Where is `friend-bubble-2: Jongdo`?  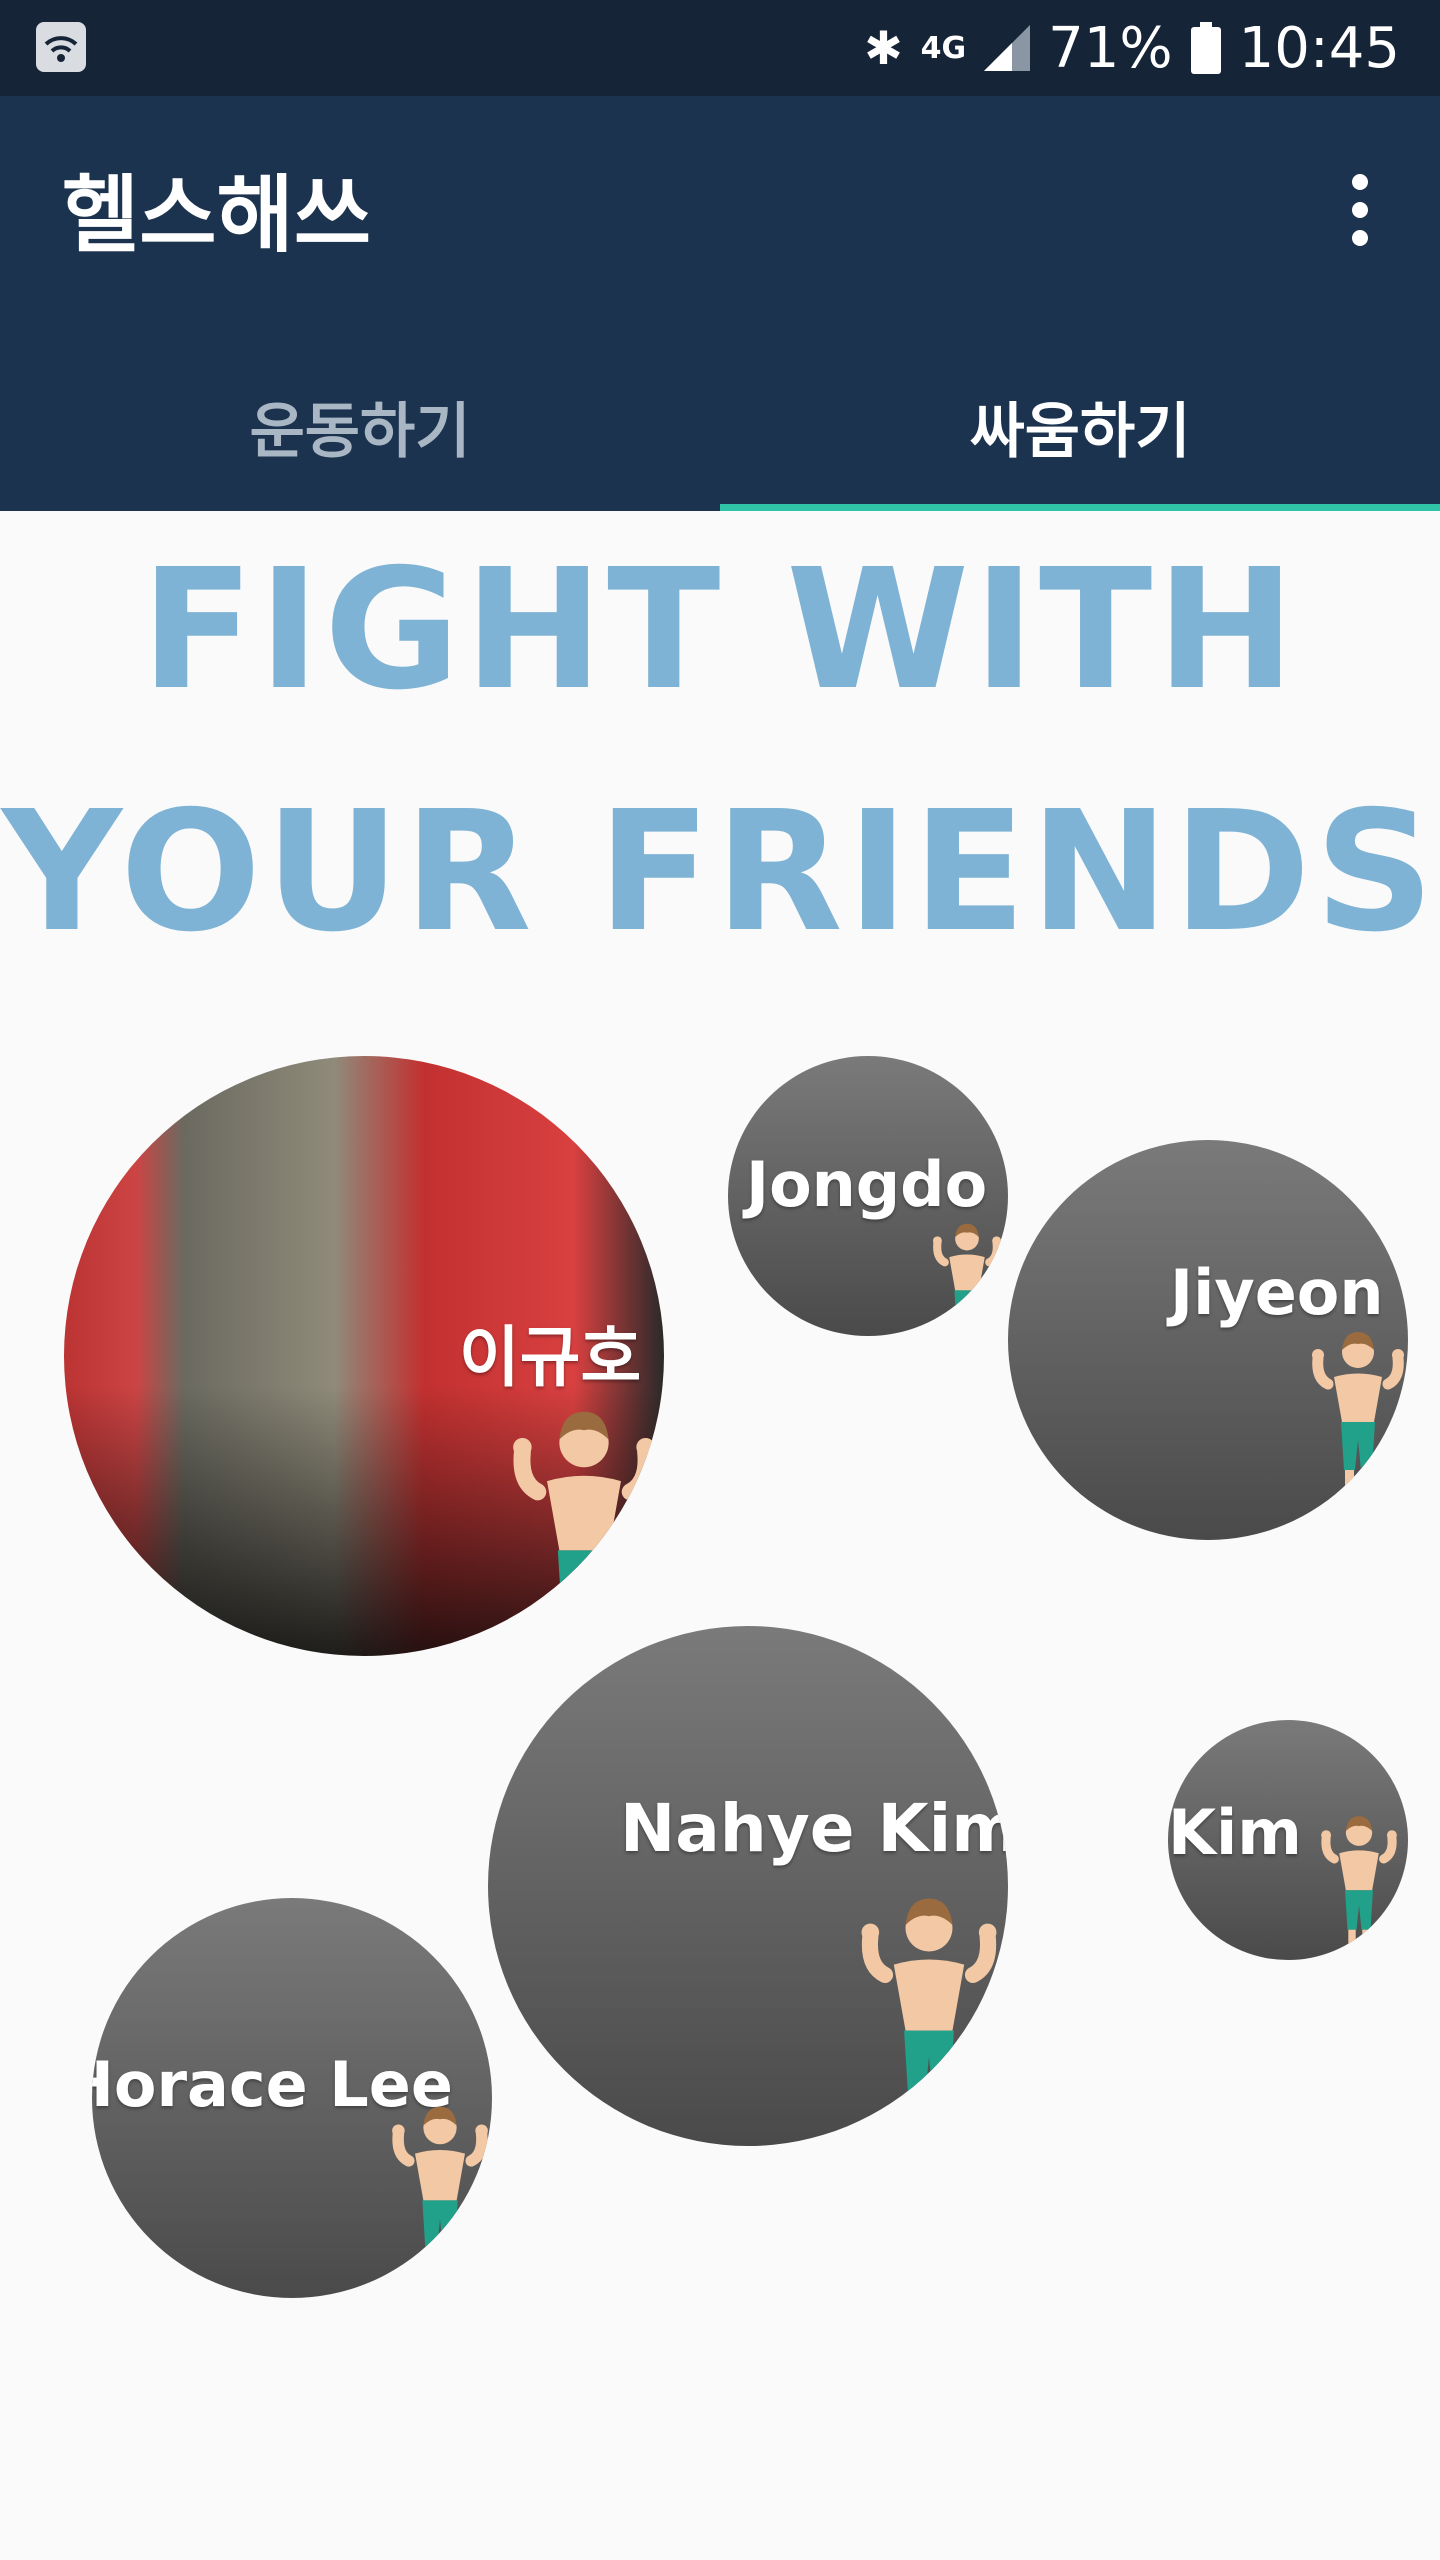
friend-bubble-2: Jongdo is located at coordinates (868, 1196).